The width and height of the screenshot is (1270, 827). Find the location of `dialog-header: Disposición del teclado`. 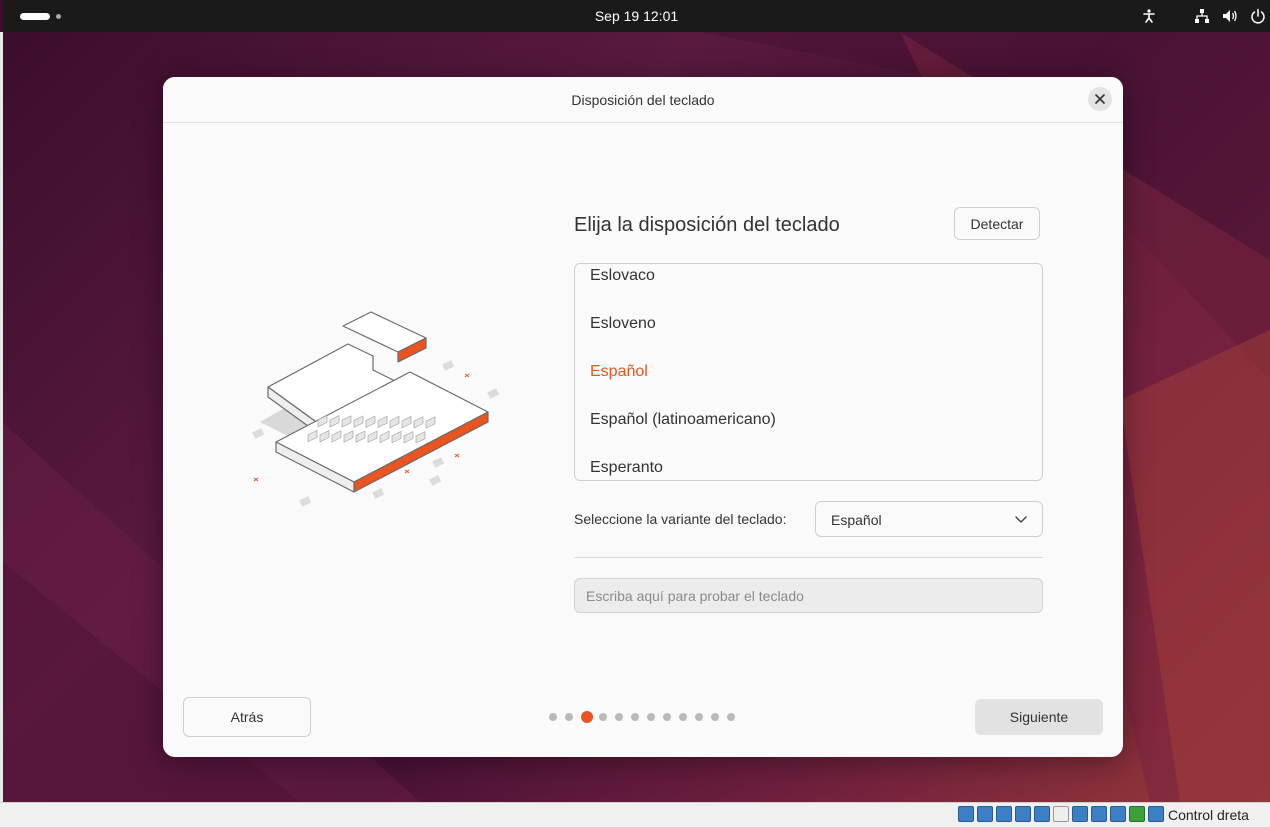

dialog-header: Disposición del teclado is located at coordinates (643, 100).